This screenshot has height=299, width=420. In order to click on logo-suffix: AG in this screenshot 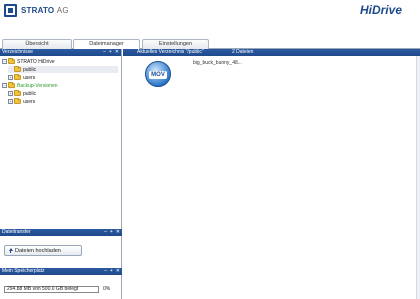, I will do `click(62, 10)`.